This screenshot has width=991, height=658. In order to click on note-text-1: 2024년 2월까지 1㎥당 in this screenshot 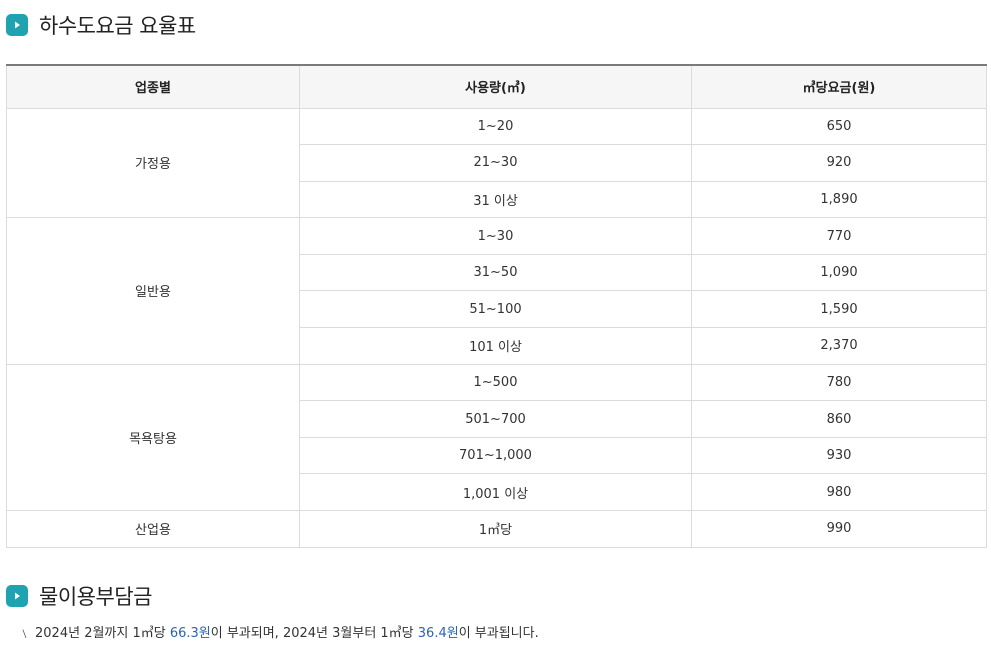, I will do `click(102, 633)`.